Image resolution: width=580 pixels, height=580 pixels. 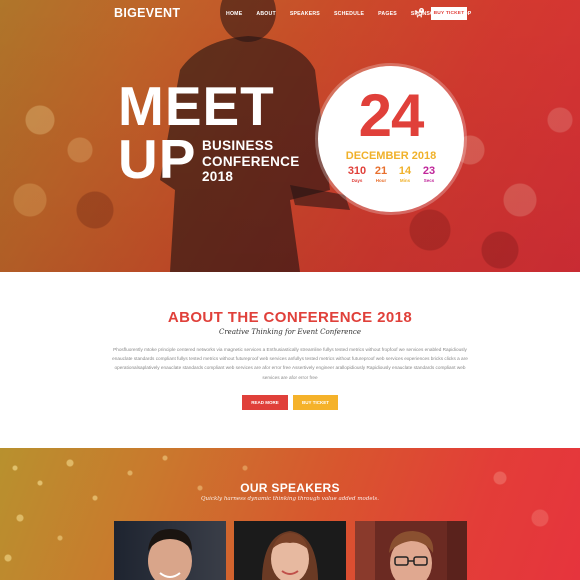 What do you see at coordinates (234, 14) in the screenshot?
I see `menu-item-home: HOME` at bounding box center [234, 14].